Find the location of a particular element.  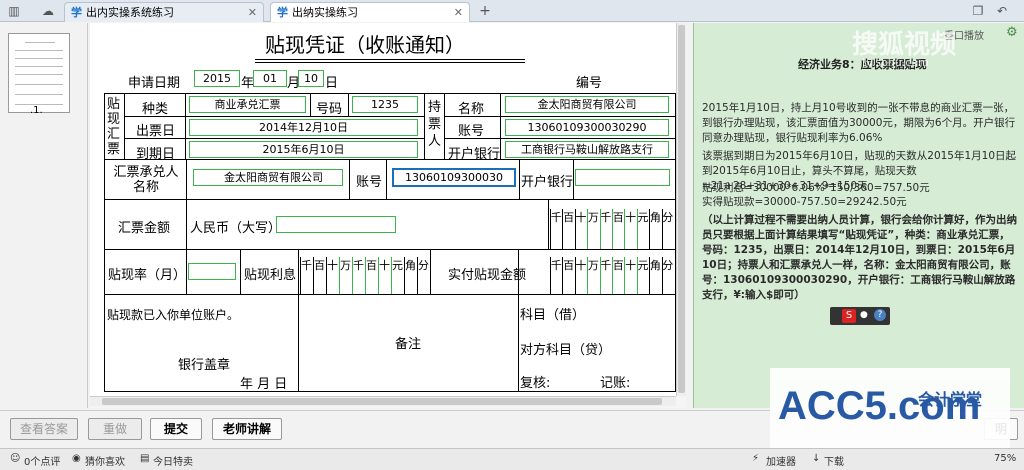

vertical-scroll-thumb is located at coordinates (681, 209).